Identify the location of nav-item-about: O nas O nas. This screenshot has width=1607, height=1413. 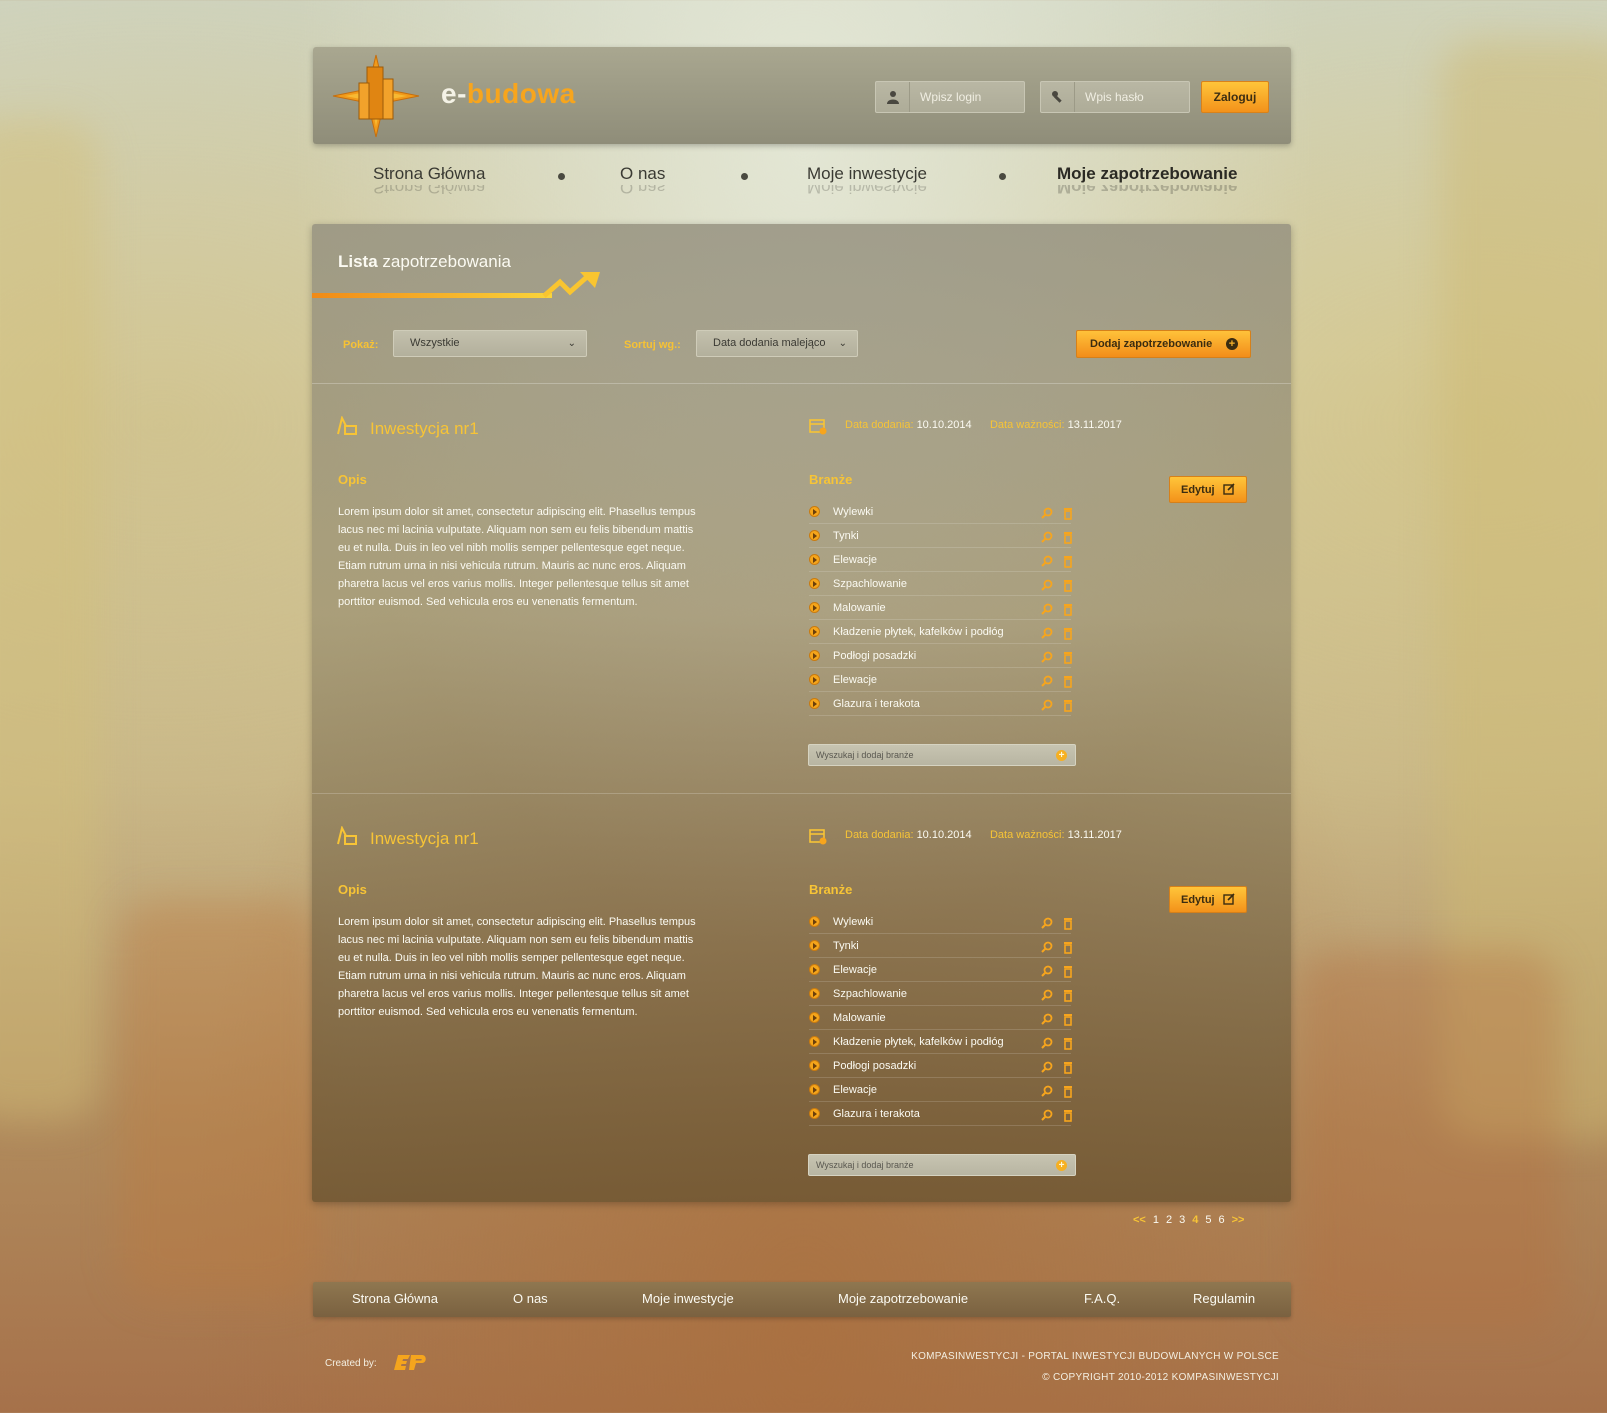
(642, 179).